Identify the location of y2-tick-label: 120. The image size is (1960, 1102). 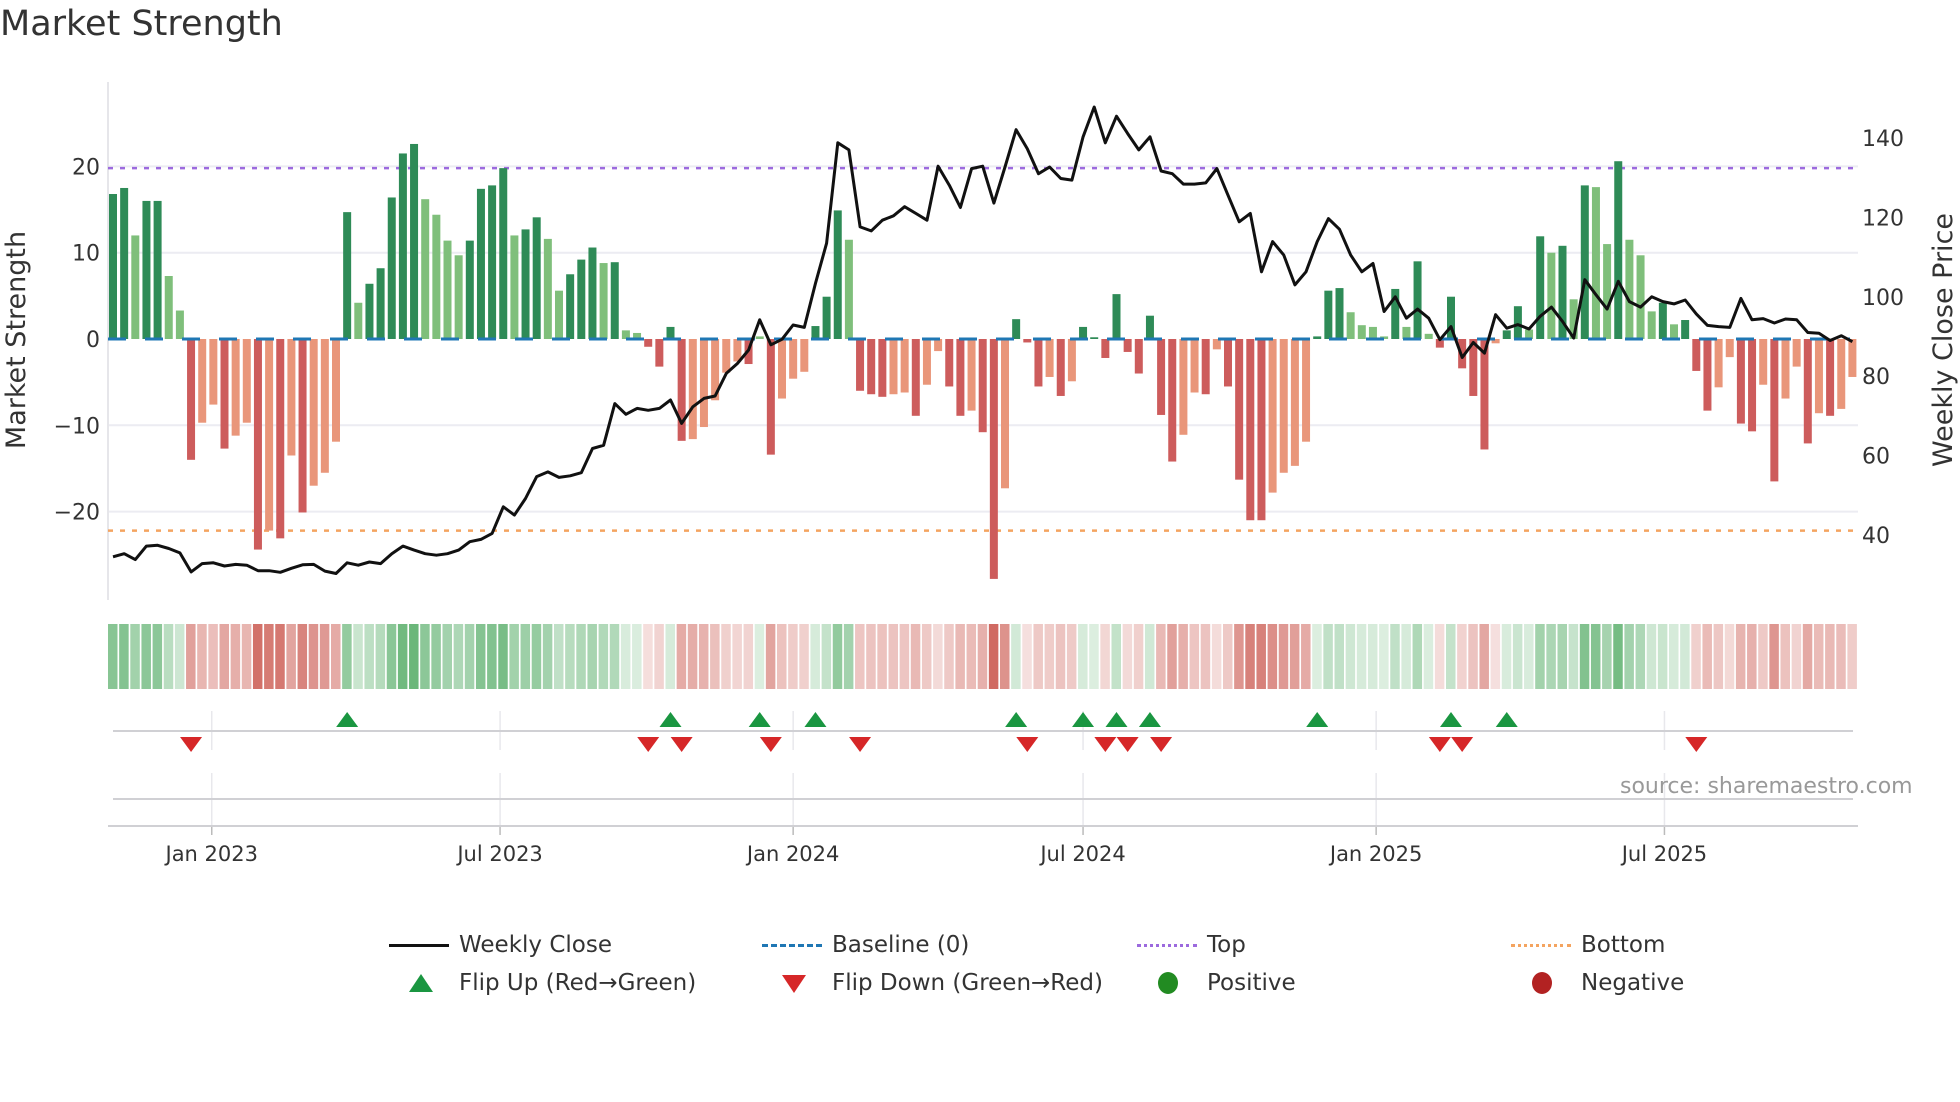
(1883, 218).